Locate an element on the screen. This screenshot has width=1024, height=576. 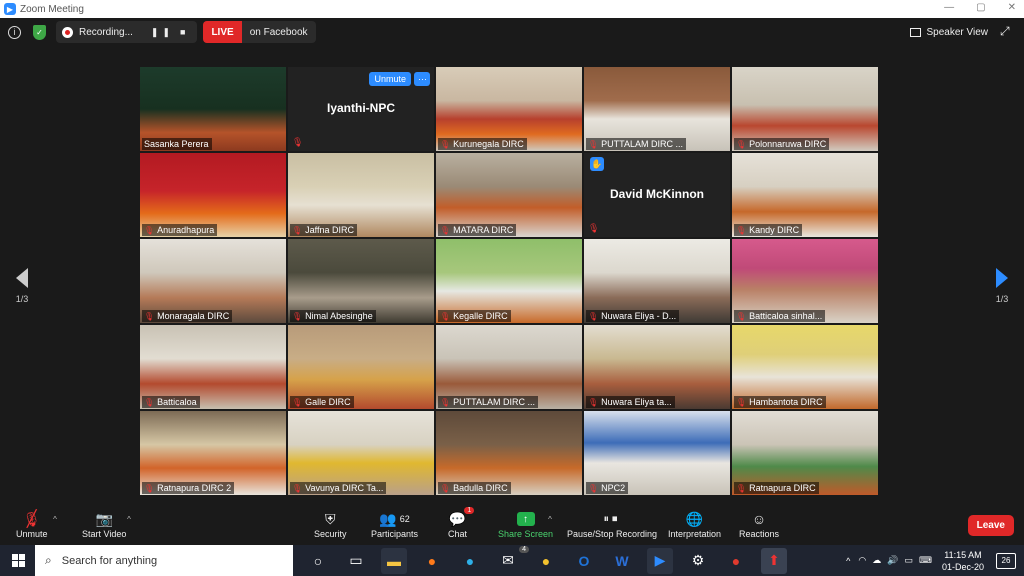
participant-name-tag: 🎙 Kurunegala DIRC is located at coordinates (482, 144).